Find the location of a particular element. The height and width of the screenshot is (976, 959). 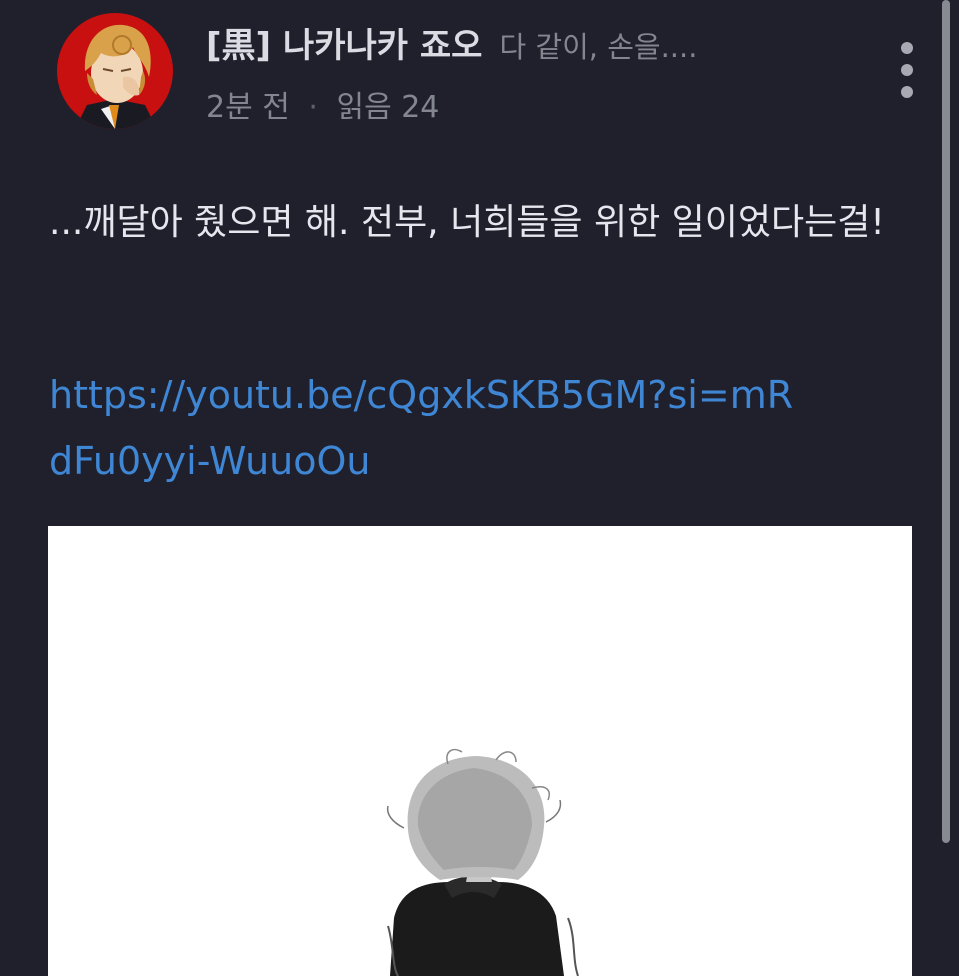

avatar-illustration is located at coordinates (115, 71).